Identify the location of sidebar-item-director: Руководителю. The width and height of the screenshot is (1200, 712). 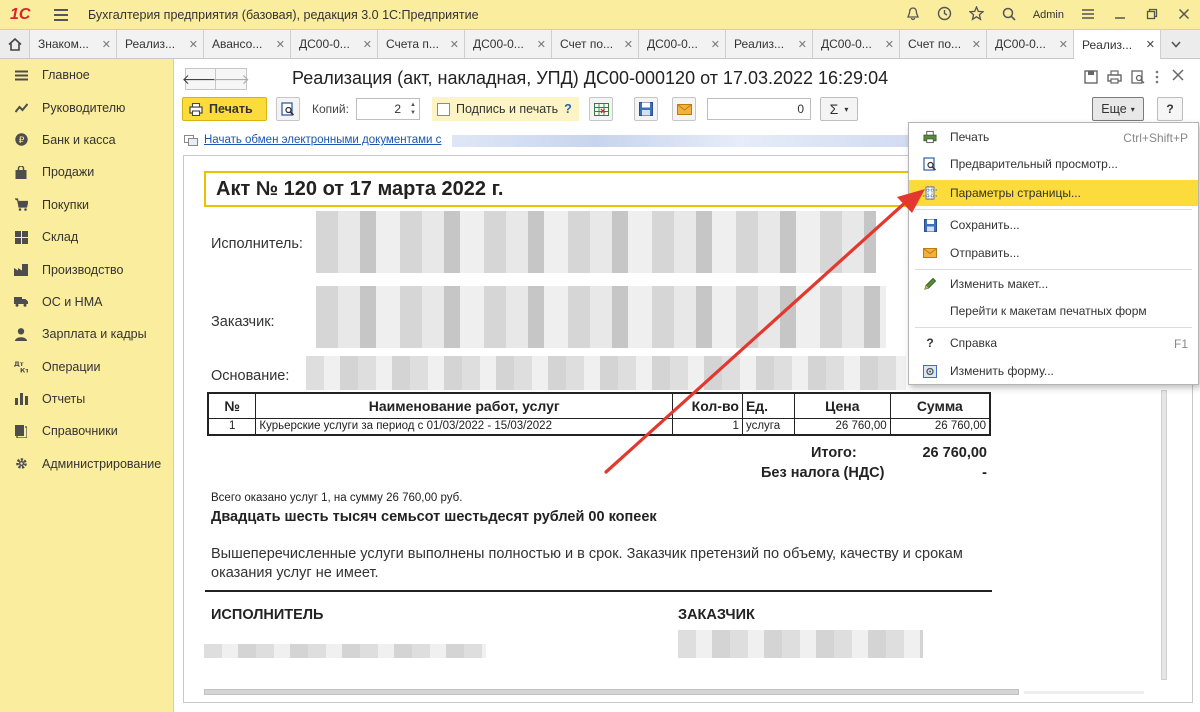
(86, 107).